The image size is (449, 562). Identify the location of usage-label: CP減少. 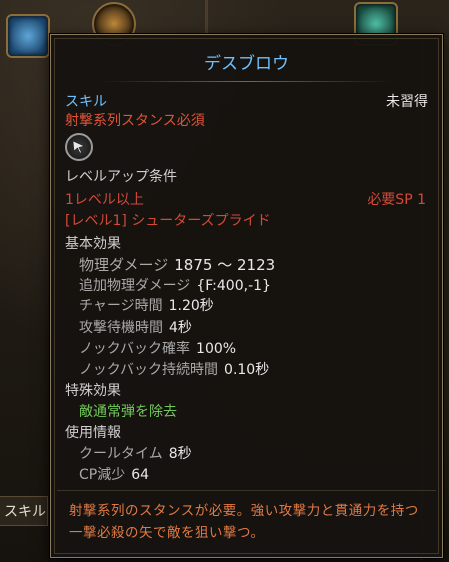
(102, 475).